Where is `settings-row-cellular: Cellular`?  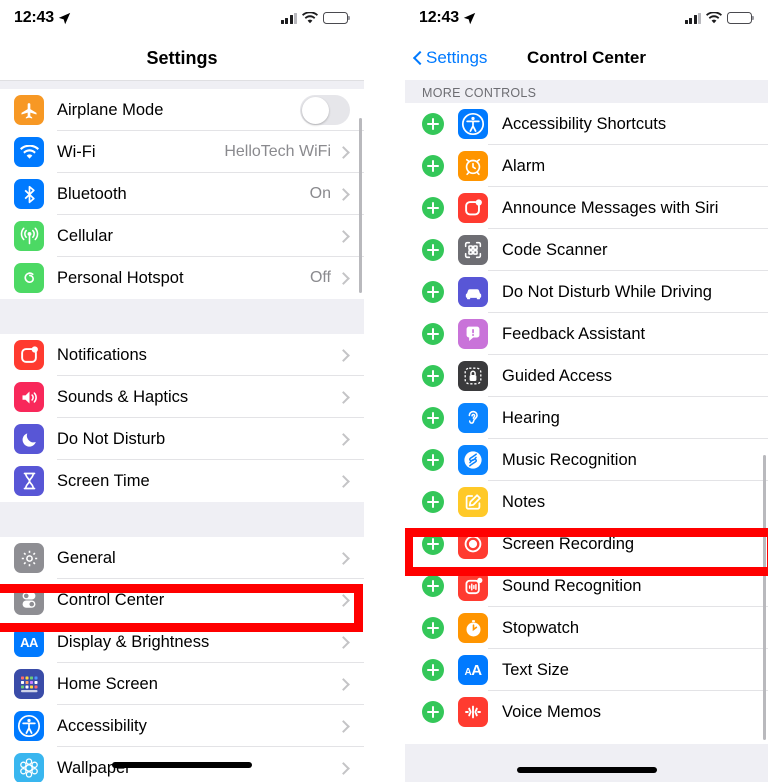 settings-row-cellular: Cellular is located at coordinates (182, 236).